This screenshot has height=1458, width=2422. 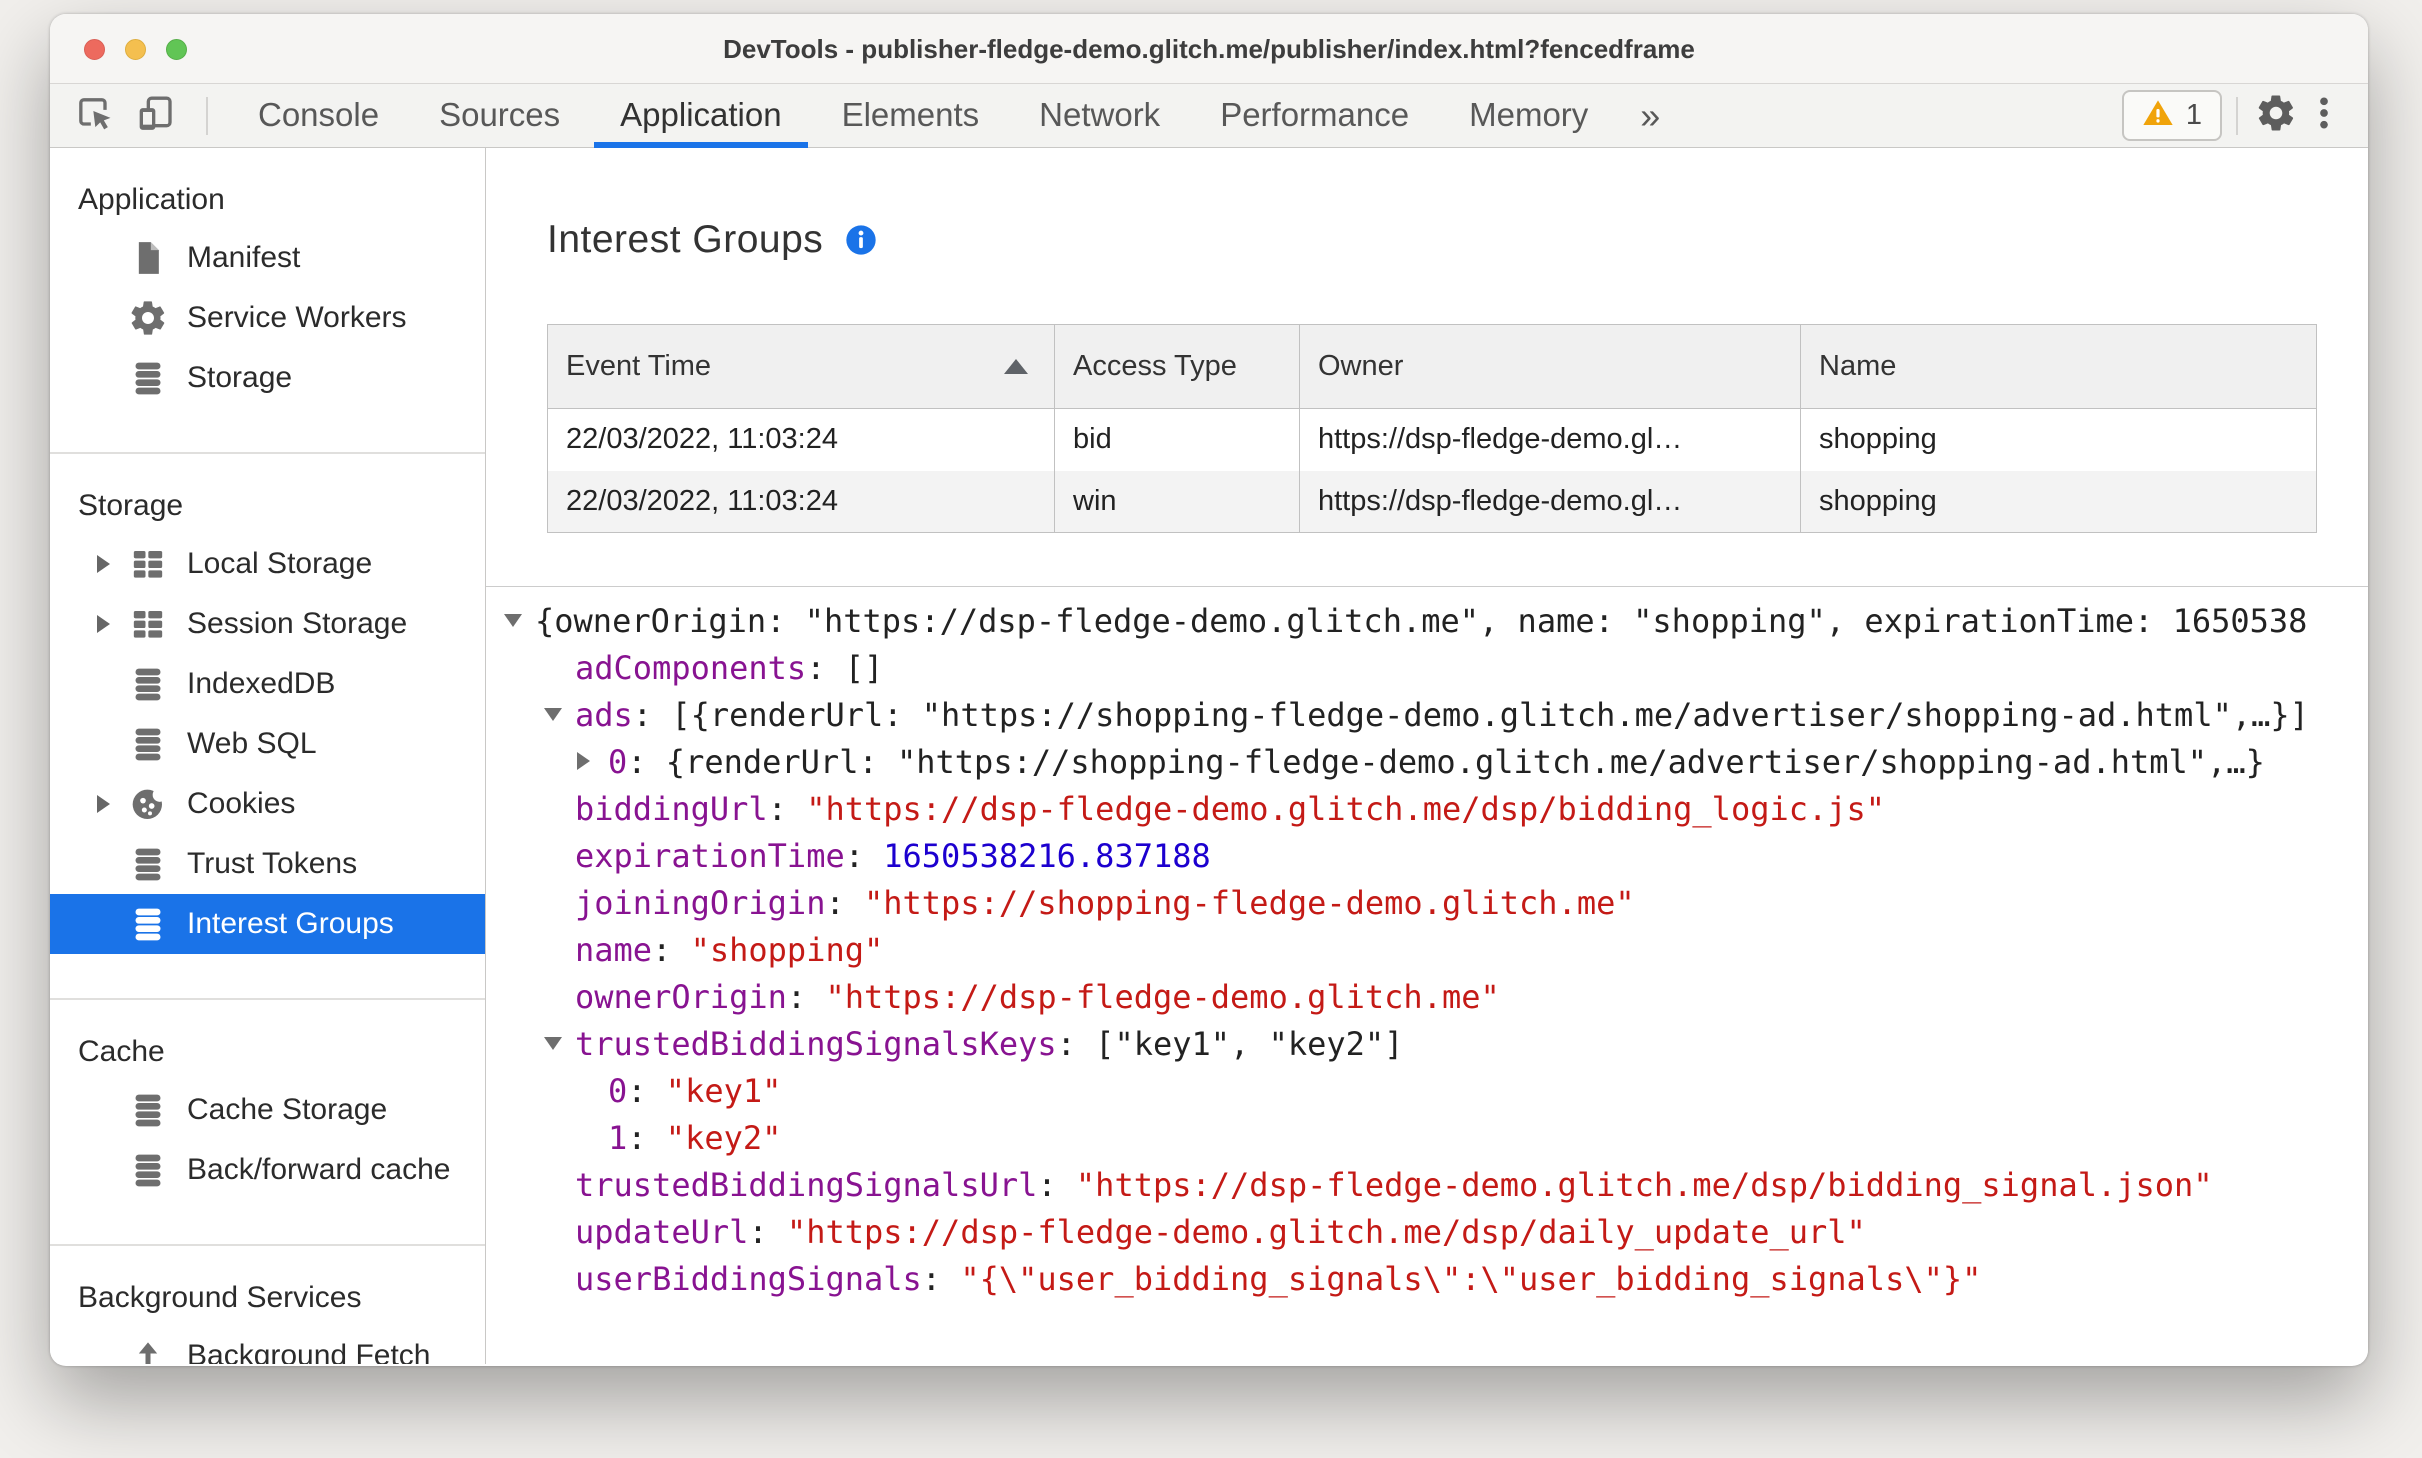 I want to click on tree-line: 0: "key1", so click(x=1427, y=1091).